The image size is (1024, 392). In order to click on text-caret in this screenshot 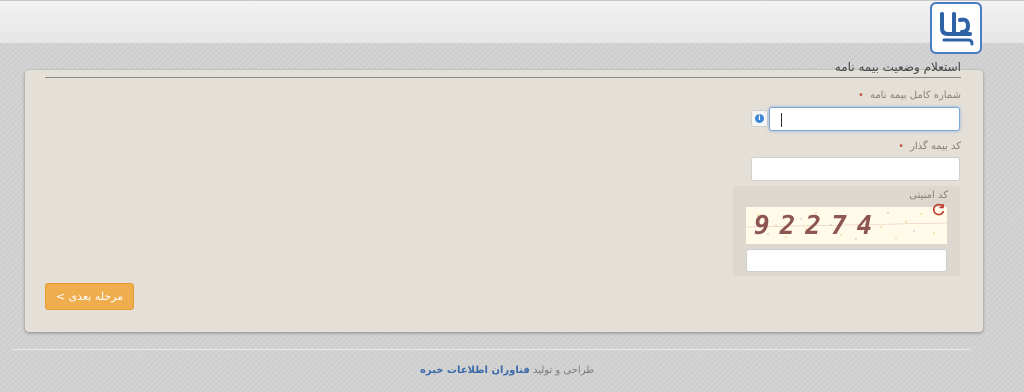, I will do `click(781, 120)`.